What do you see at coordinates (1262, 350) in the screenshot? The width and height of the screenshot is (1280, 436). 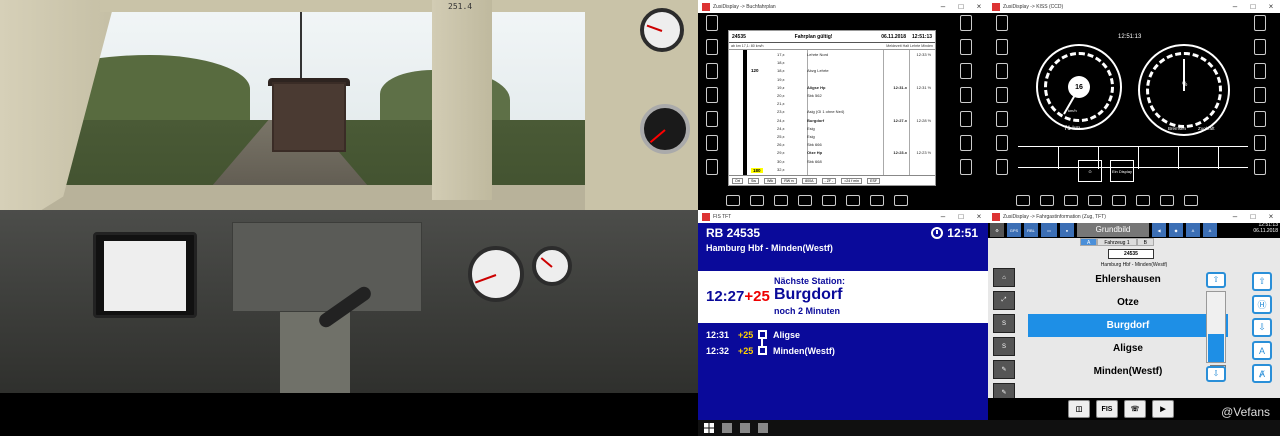 I see `text-display-icon: A` at bounding box center [1262, 350].